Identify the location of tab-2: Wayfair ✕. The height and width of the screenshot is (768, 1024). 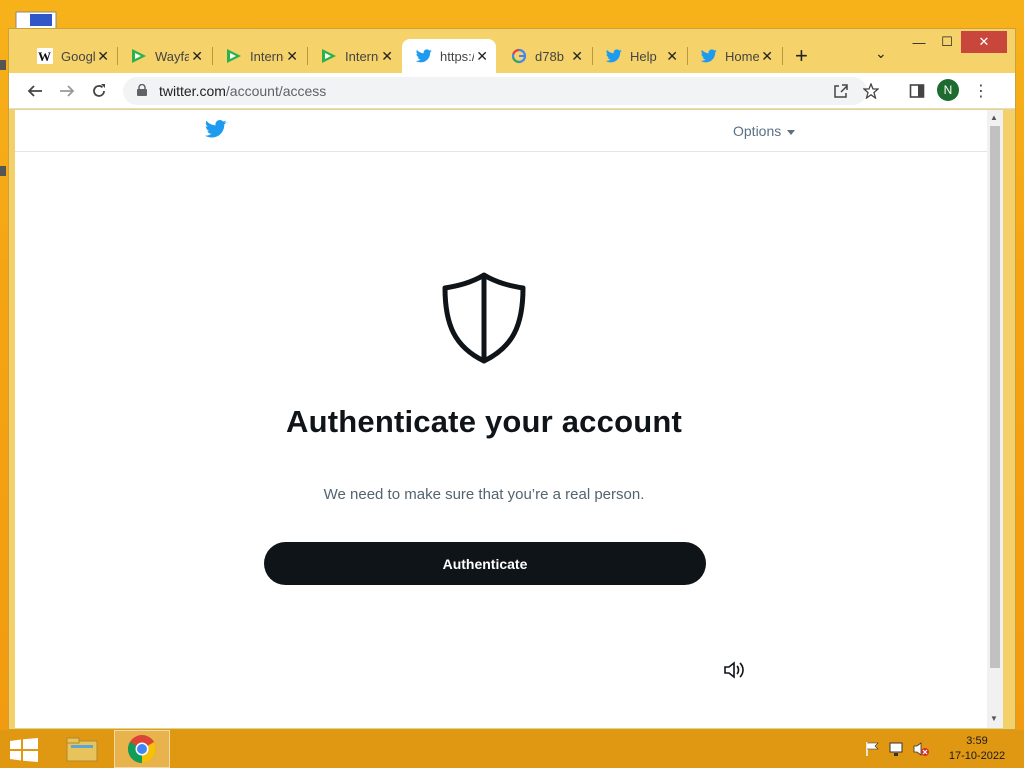
(164, 56).